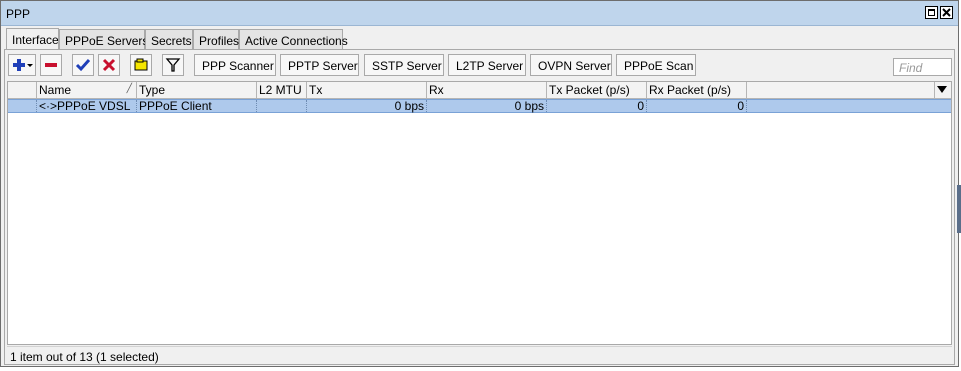 This screenshot has height=371, width=961. What do you see at coordinates (197, 106) in the screenshot?
I see `cell-type: PPPoE Client` at bounding box center [197, 106].